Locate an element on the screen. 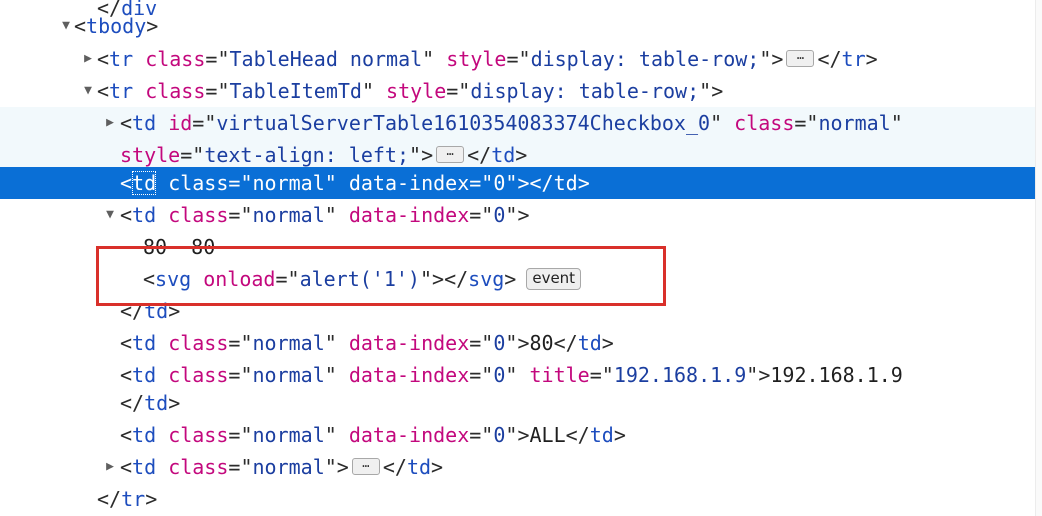 The height and width of the screenshot is (516, 1042). attribute-value: 192.168.1.9 is located at coordinates (680, 375).